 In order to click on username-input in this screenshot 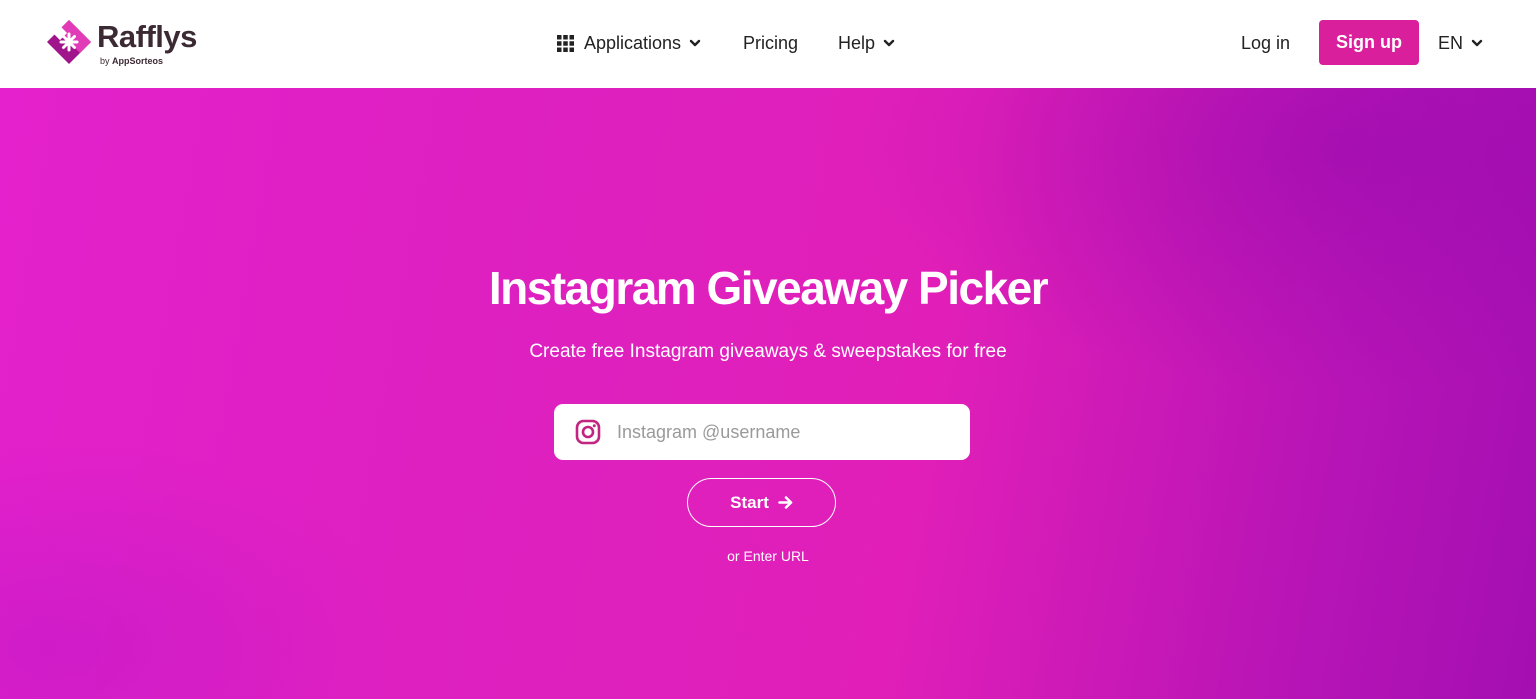, I will do `click(787, 432)`.